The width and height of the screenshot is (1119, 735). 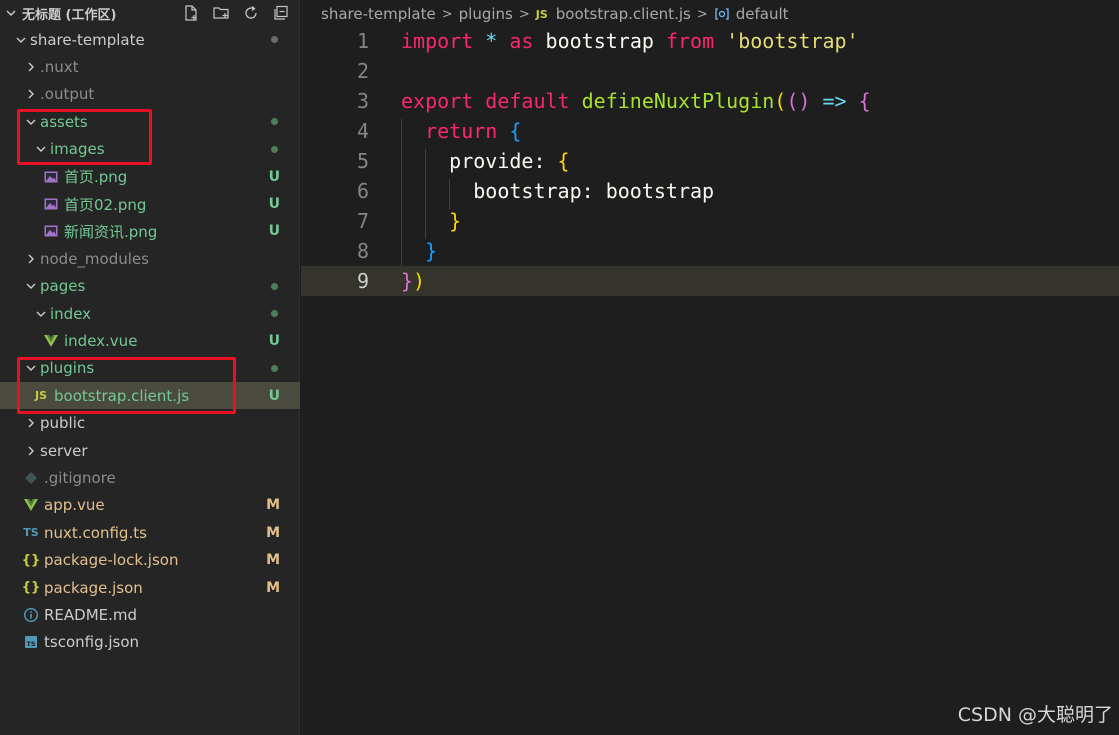 I want to click on refresh-icon, so click(x=251, y=13).